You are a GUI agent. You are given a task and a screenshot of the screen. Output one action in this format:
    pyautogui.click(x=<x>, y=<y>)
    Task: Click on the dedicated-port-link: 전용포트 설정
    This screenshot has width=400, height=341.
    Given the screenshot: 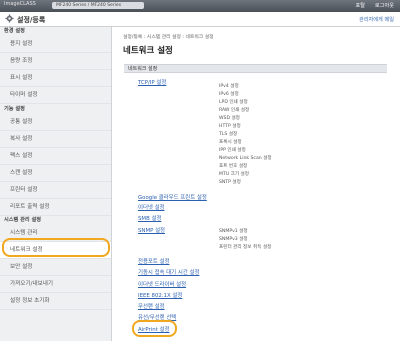 What is the action you would take?
    pyautogui.click(x=153, y=261)
    